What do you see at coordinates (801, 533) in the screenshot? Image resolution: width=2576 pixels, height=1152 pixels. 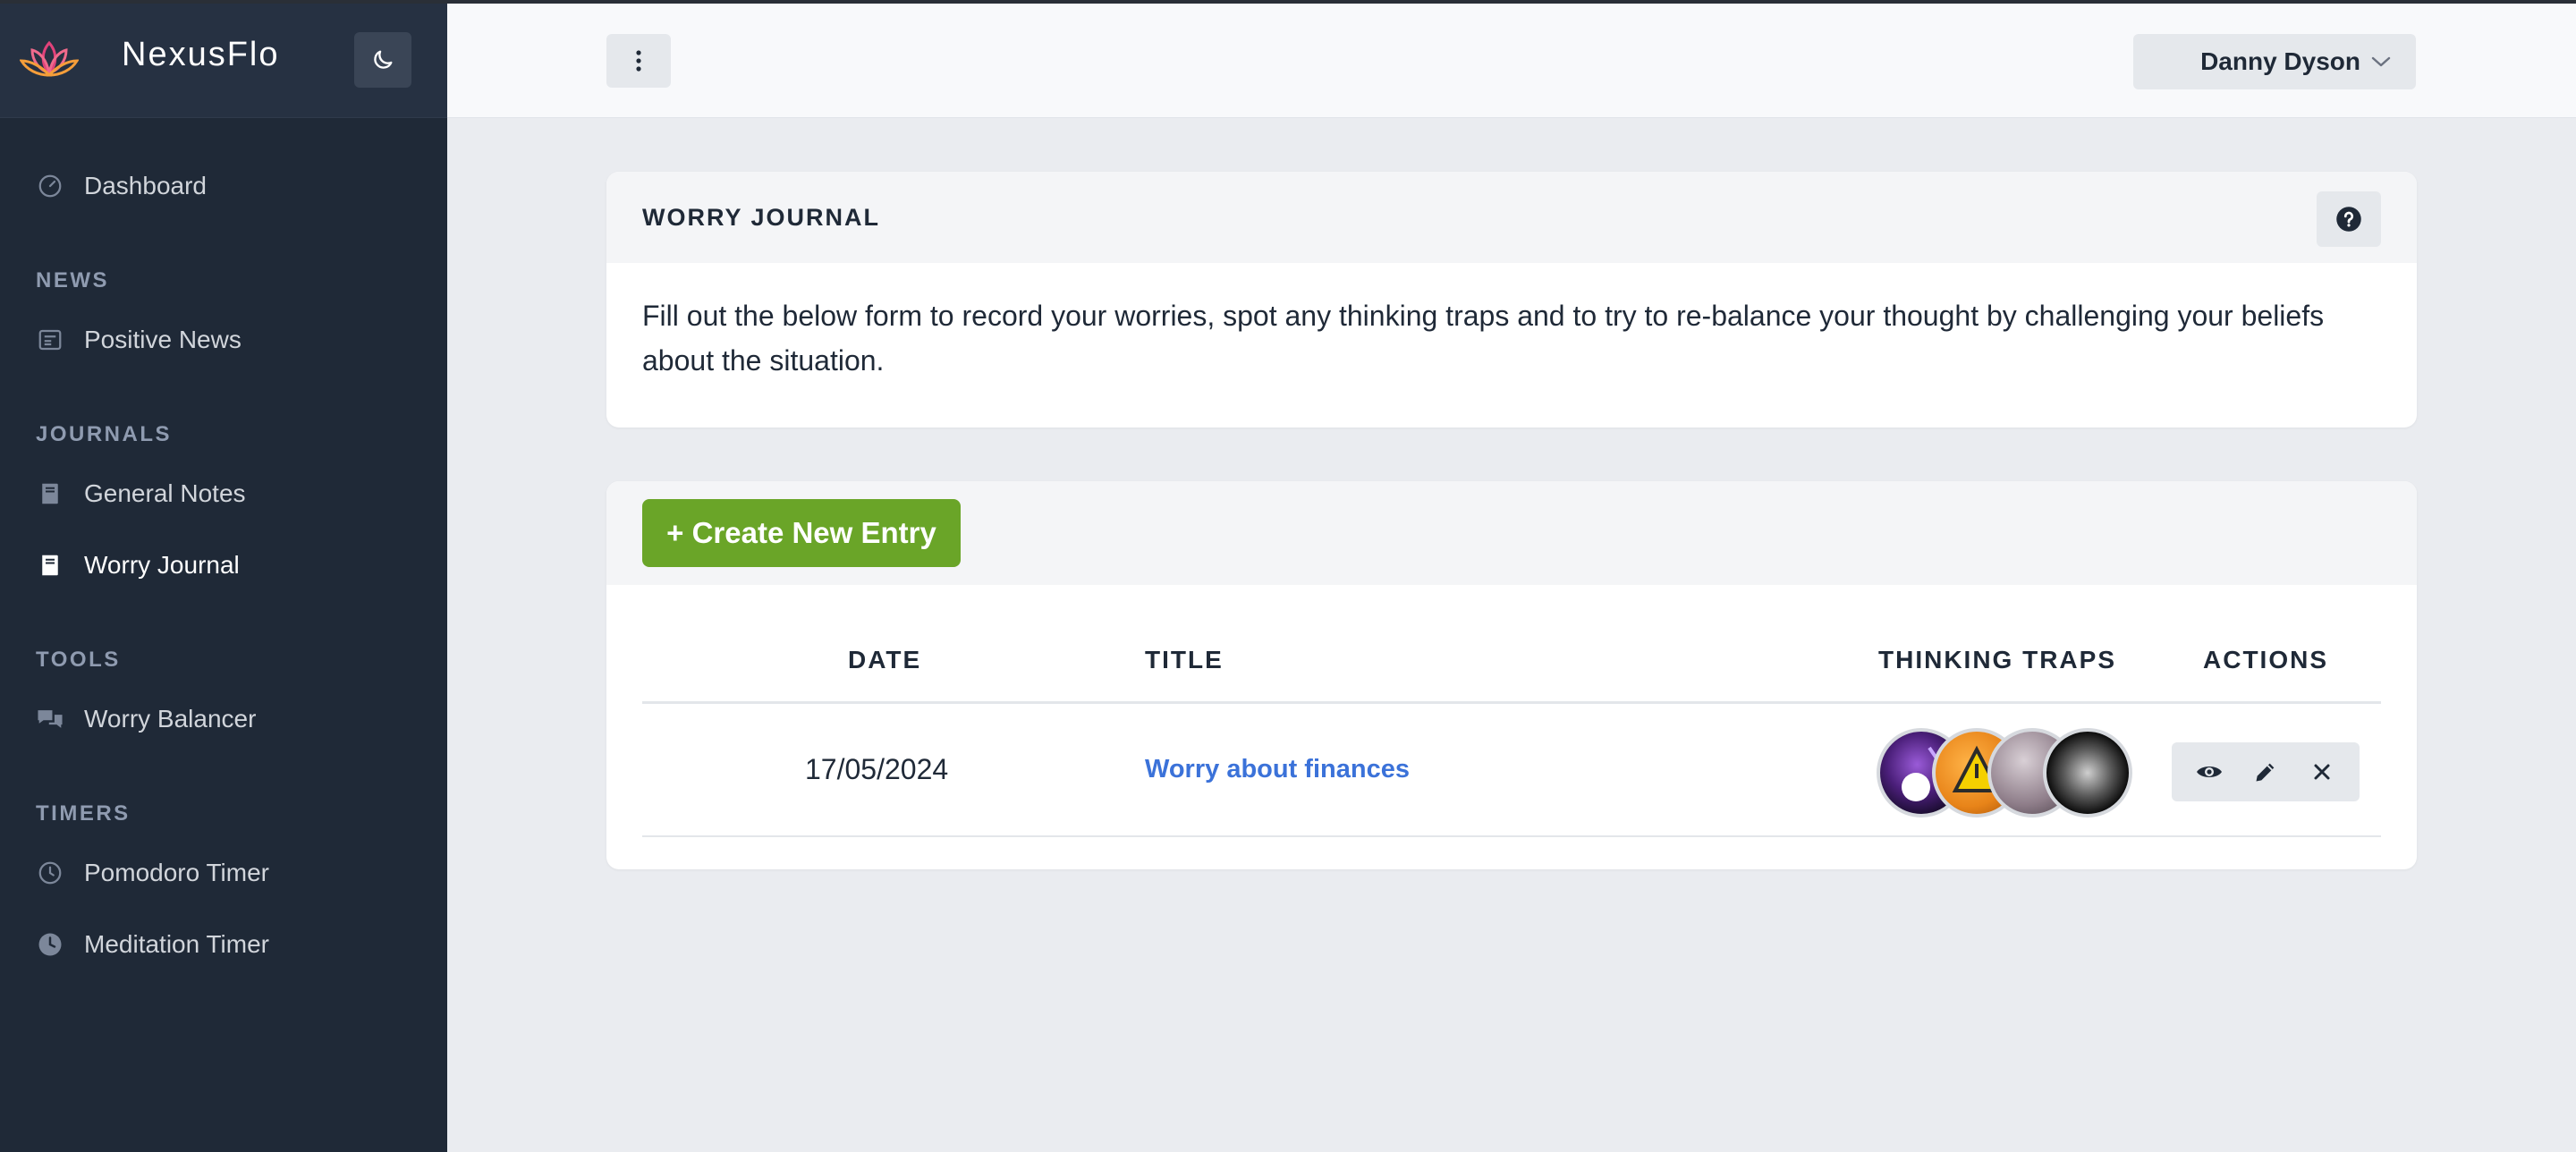 I see `create-entry-button: + Create New Entry` at bounding box center [801, 533].